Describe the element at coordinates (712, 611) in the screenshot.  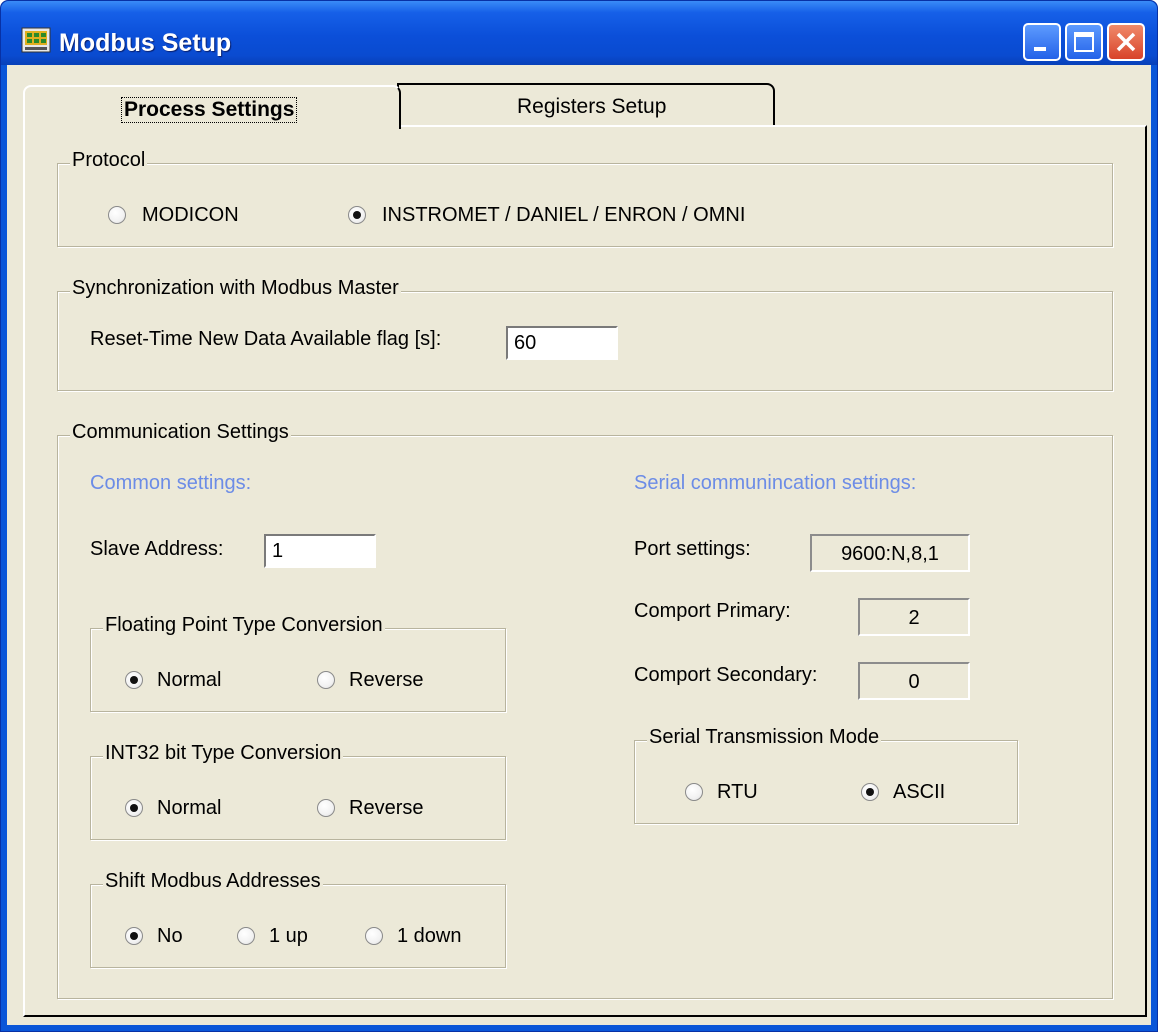
I see `comport-primary-label: Comport Primary:` at that location.